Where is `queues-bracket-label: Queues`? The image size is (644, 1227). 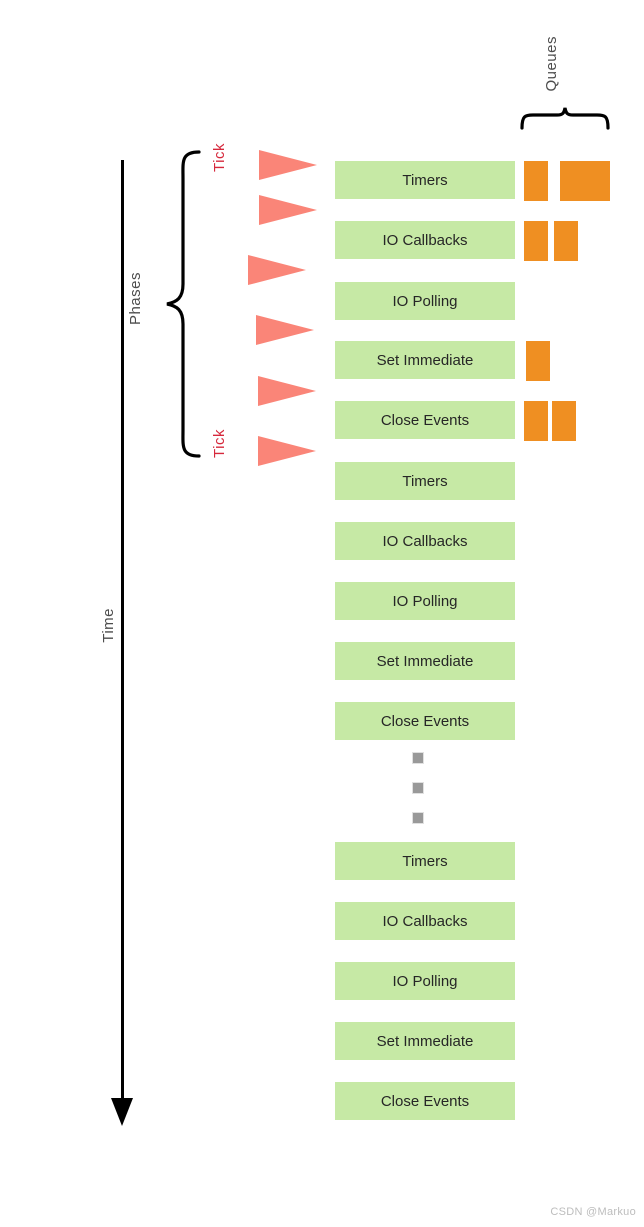
queues-bracket-label: Queues is located at coordinates (551, 64).